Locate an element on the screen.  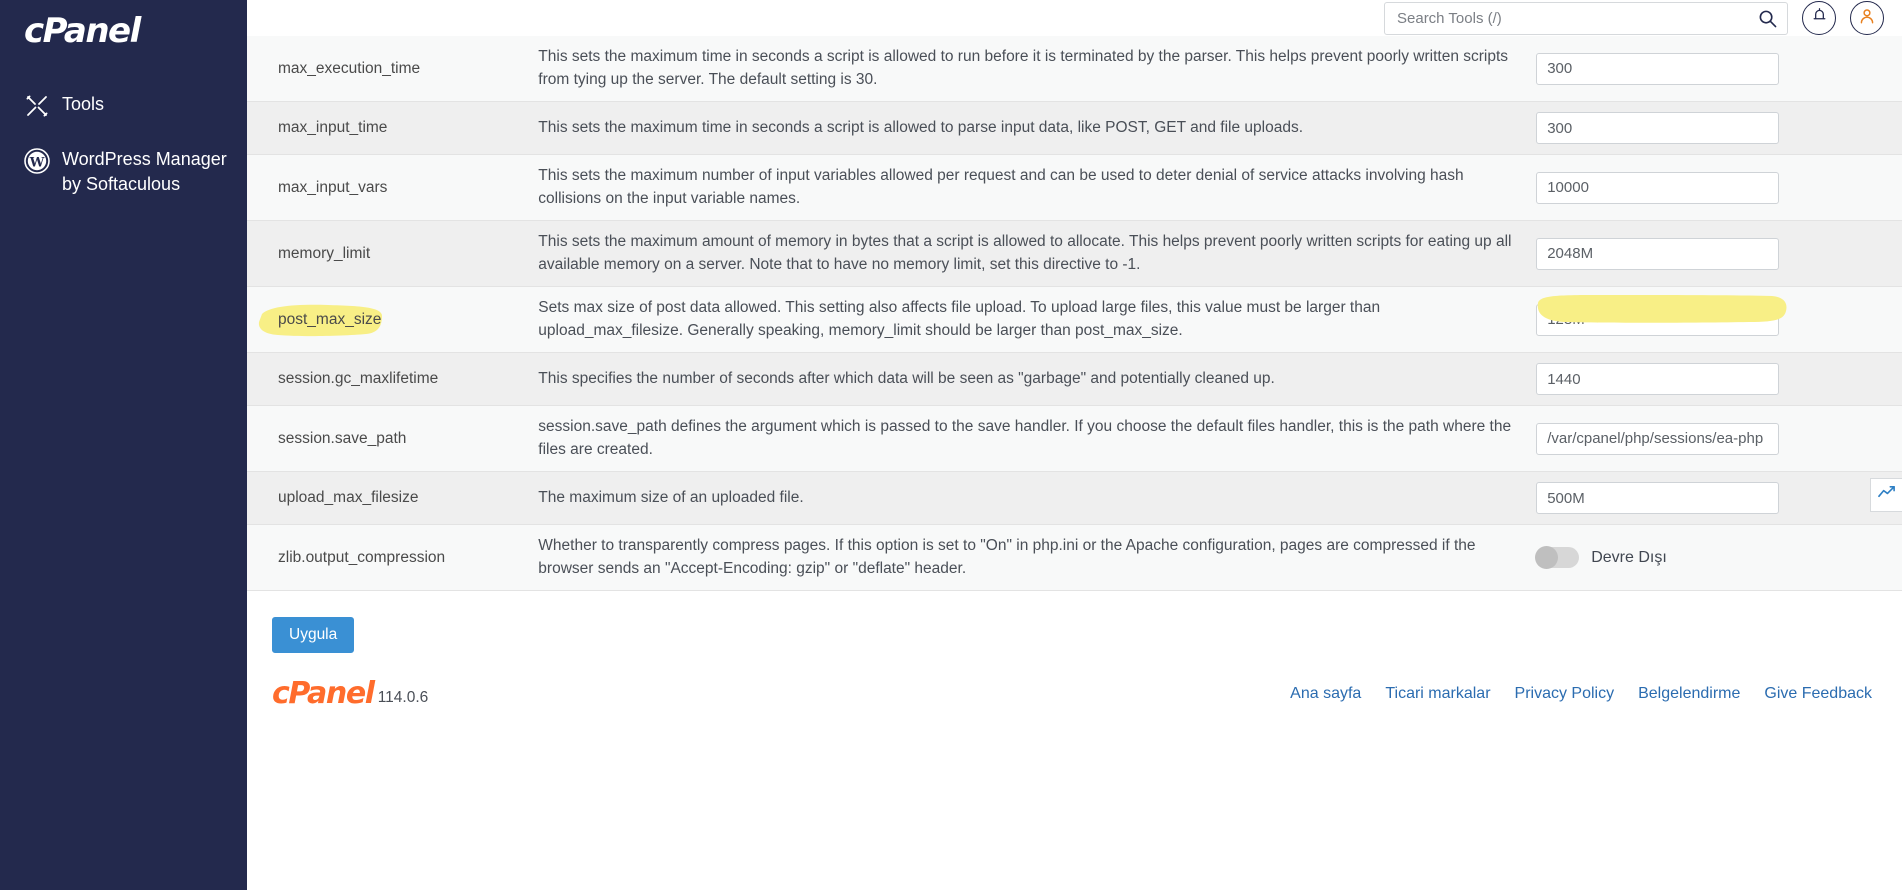
sidebar-item-label-wordpress-manager: WordPress Manager by Softaculous is located at coordinates (144, 171).